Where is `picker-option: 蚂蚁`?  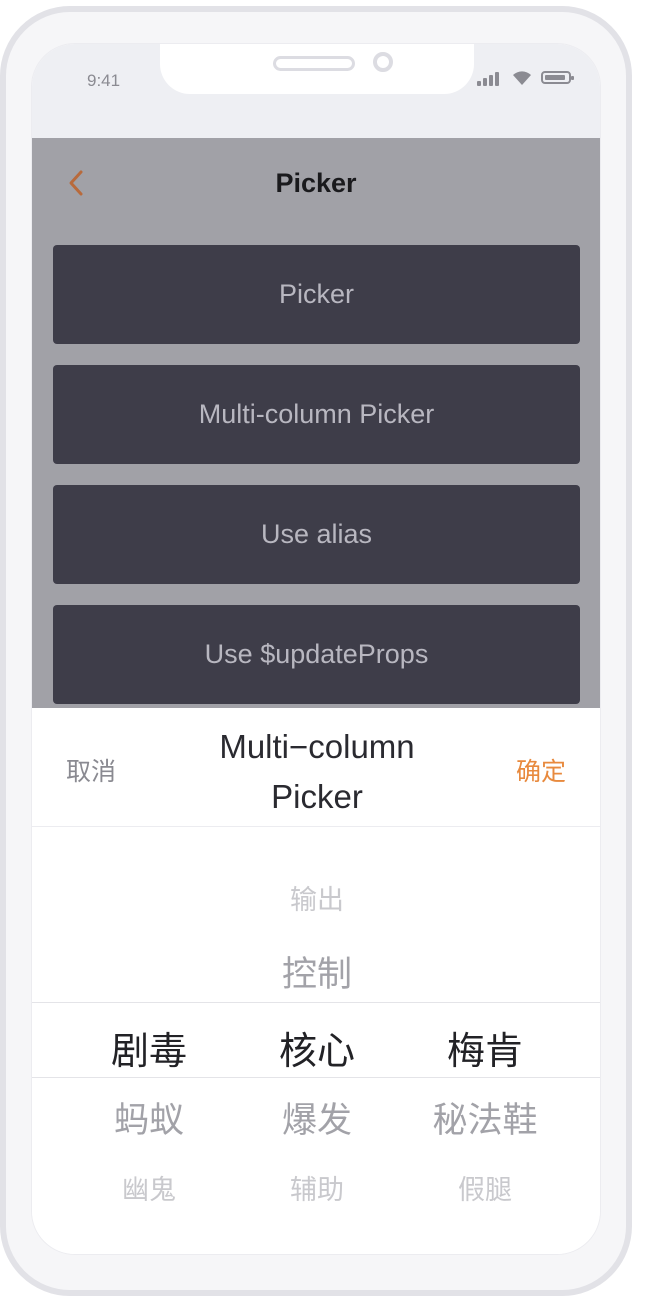 picker-option: 蚂蚁 is located at coordinates (149, 1117).